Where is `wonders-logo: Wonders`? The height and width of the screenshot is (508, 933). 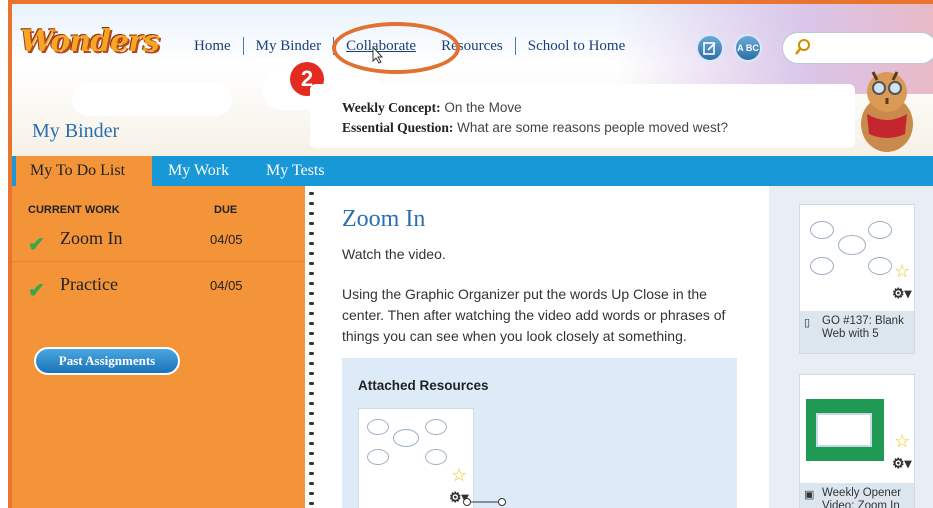 wonders-logo: Wonders is located at coordinates (90, 41).